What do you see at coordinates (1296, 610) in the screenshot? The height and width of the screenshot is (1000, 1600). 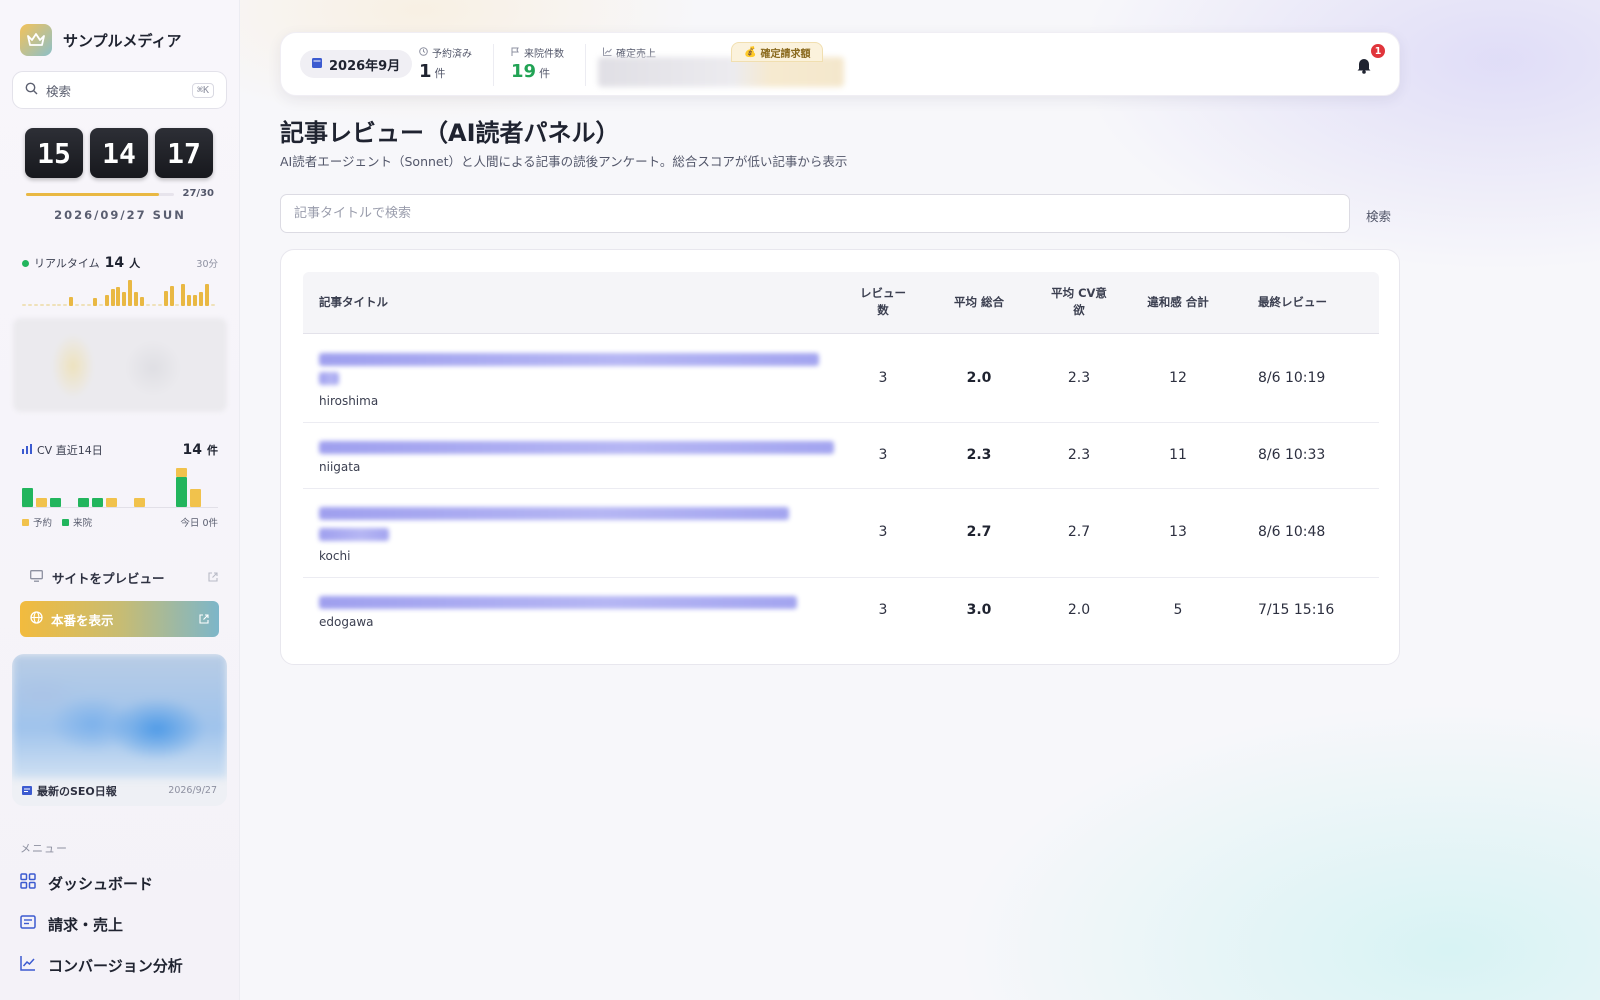 I see `cell-last-review: 7/15 15:16` at bounding box center [1296, 610].